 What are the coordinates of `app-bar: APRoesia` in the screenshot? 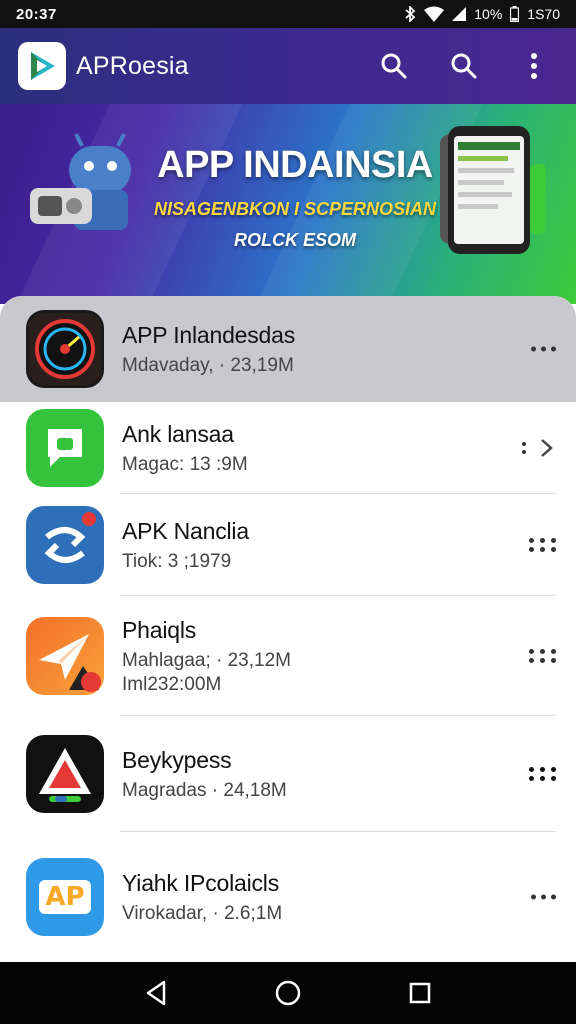 It's located at (288, 66).